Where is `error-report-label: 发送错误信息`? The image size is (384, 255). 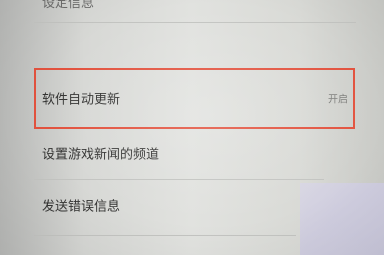 error-report-label: 发送错误信息 is located at coordinates (81, 207).